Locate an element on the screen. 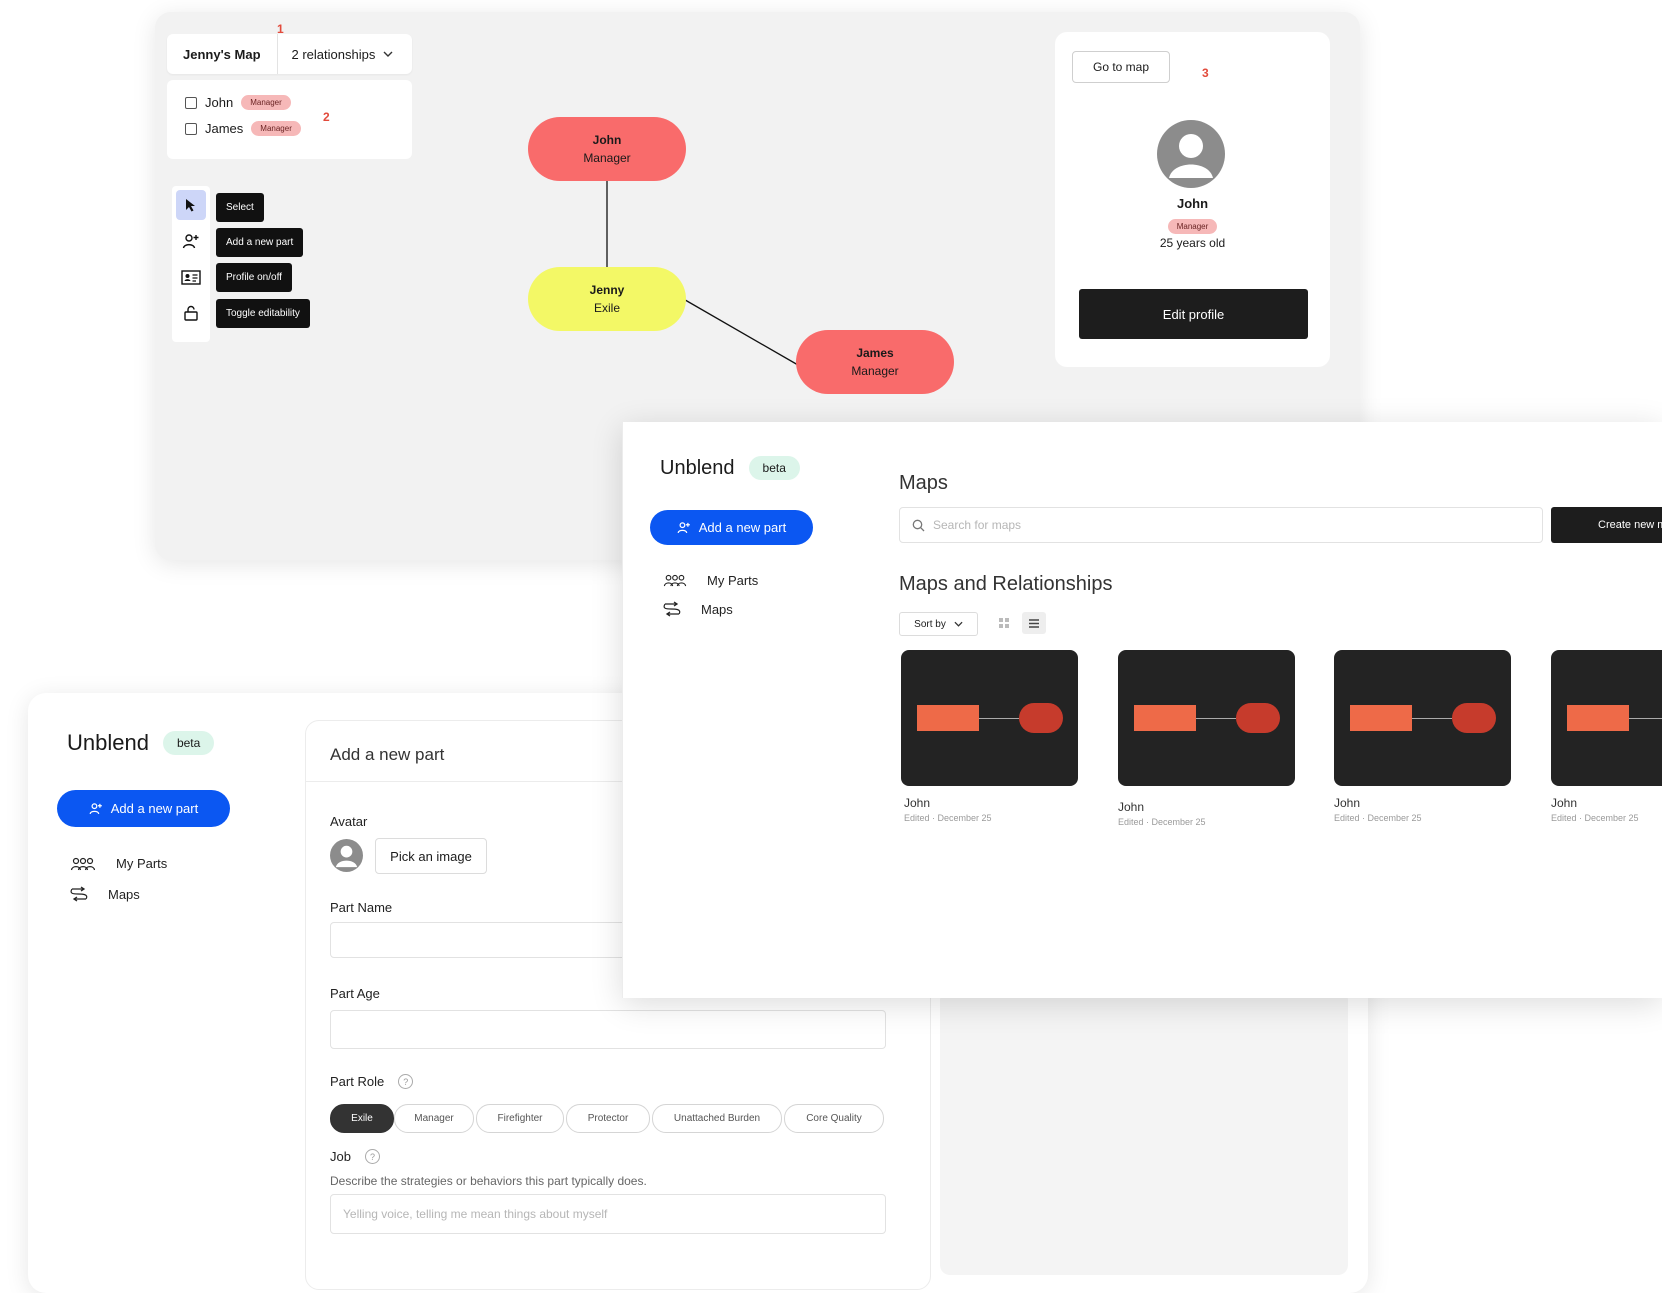  chevron-down-icon is located at coordinates (958, 624).